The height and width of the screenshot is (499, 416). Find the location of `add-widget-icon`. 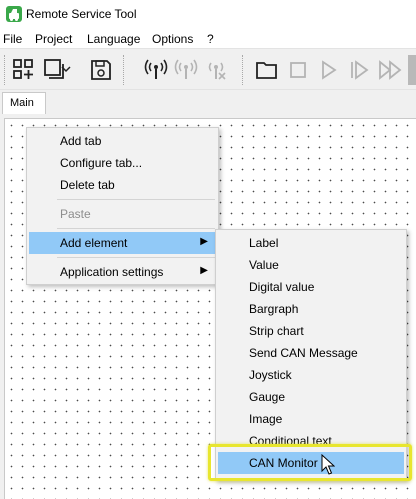

add-widget-icon is located at coordinates (24, 70).